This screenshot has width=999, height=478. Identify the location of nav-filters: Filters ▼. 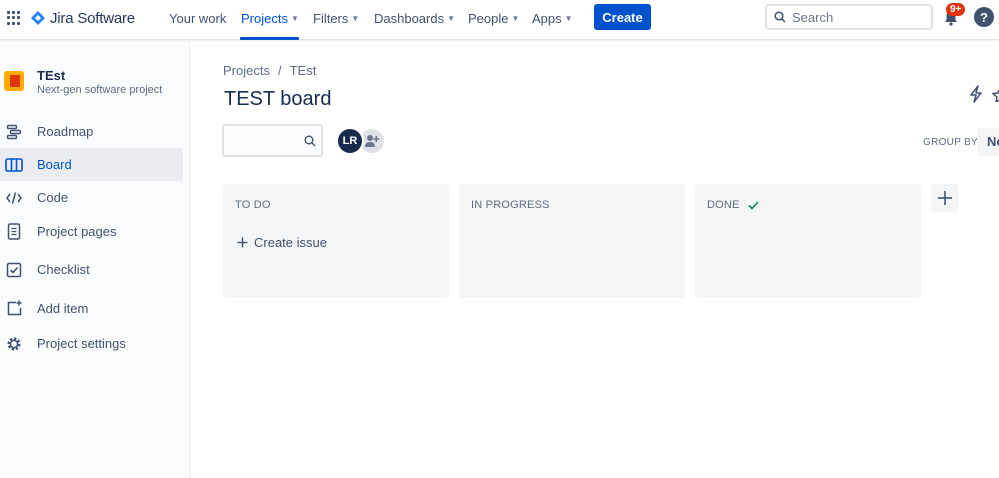
(336, 18).